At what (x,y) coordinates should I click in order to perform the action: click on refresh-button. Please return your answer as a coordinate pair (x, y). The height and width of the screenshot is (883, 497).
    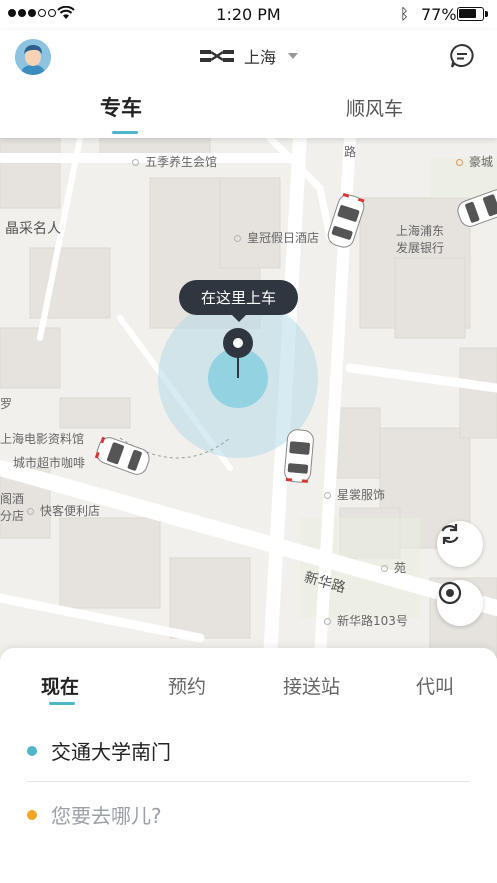
    Looking at the image, I should click on (460, 544).